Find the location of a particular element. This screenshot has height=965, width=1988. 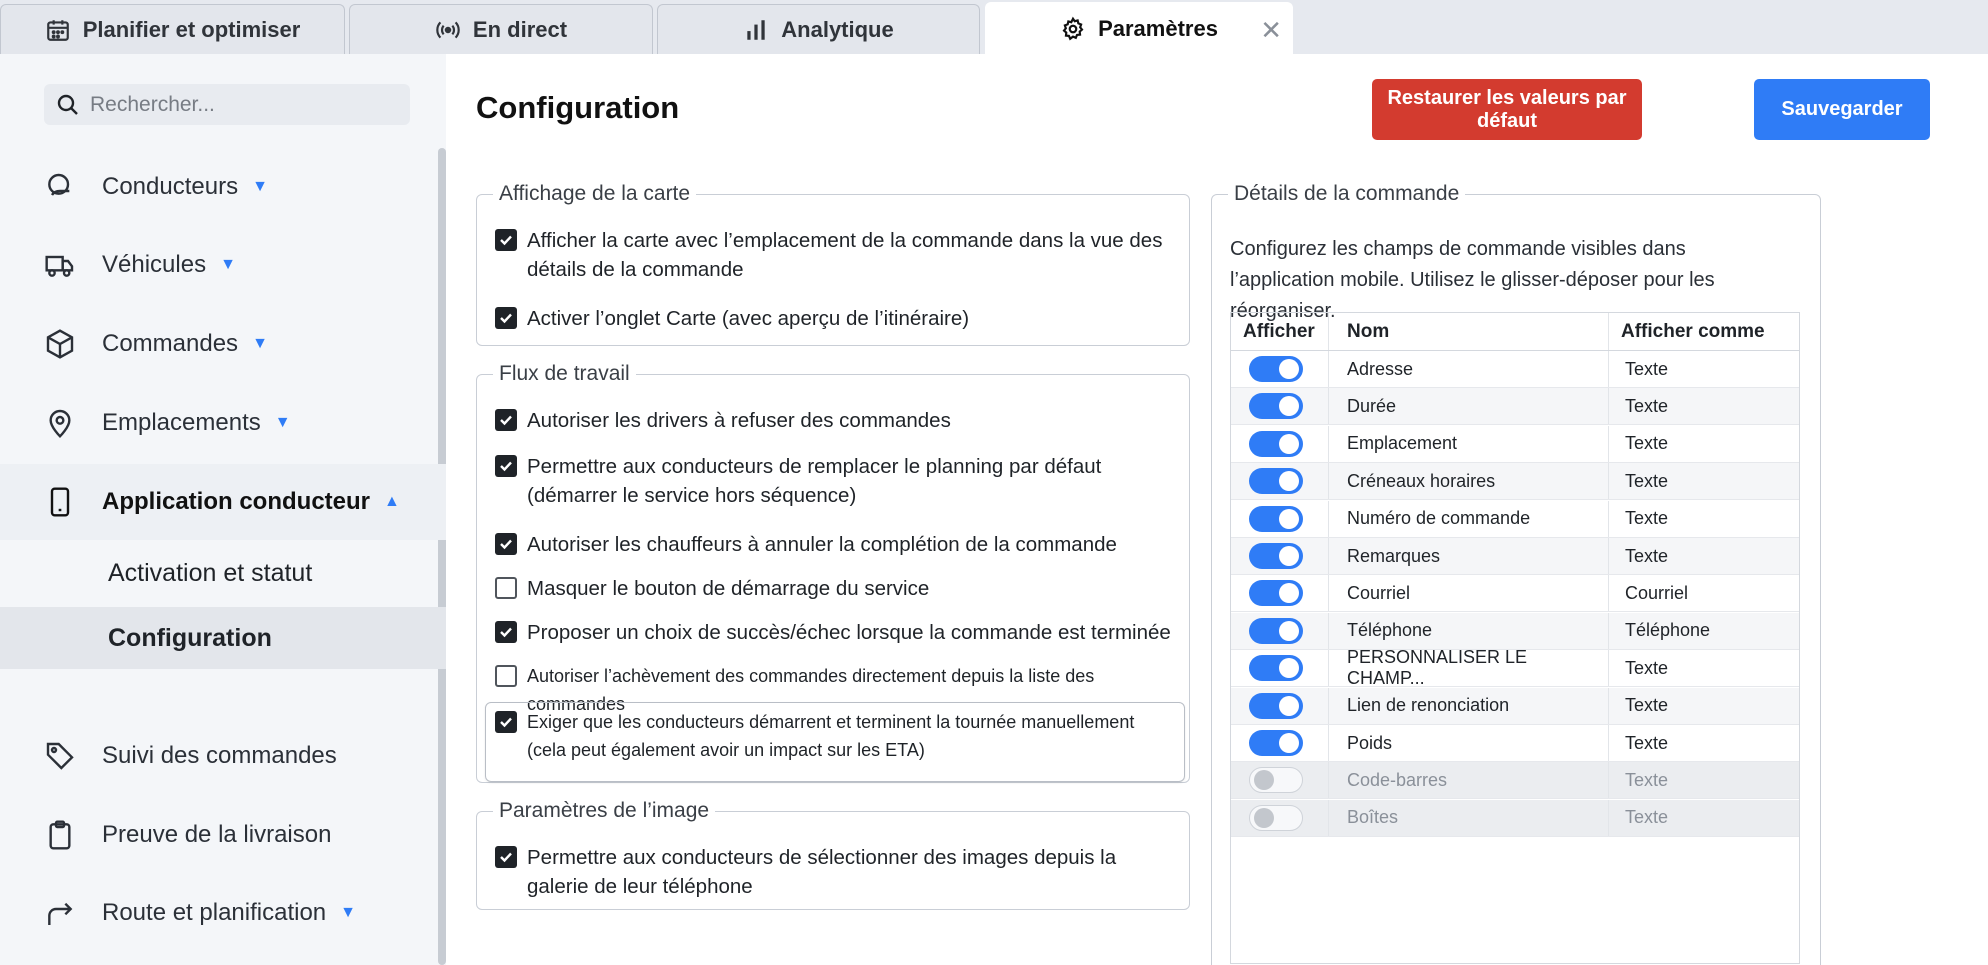

tab-en-direct: En direct is located at coordinates (501, 29).